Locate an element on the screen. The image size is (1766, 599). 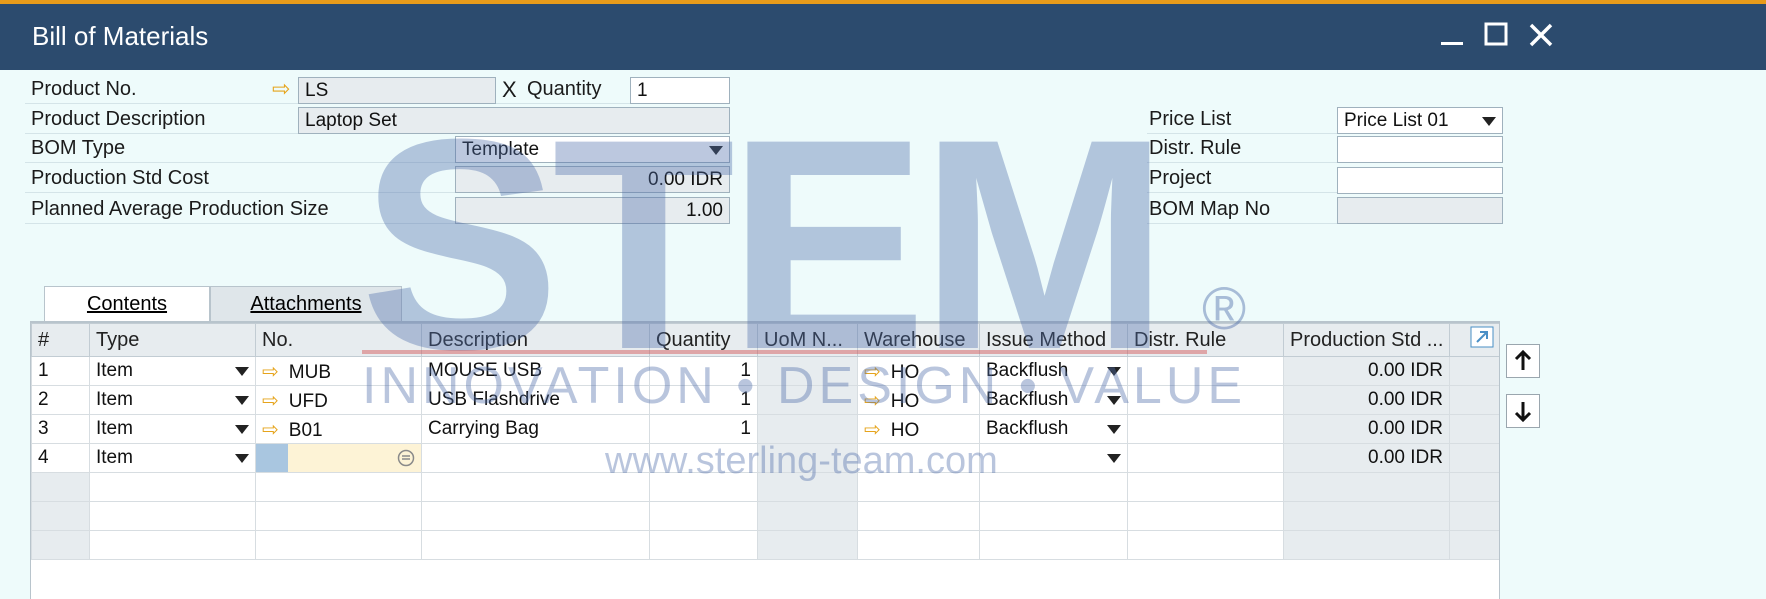
close-icon is located at coordinates (1541, 35).